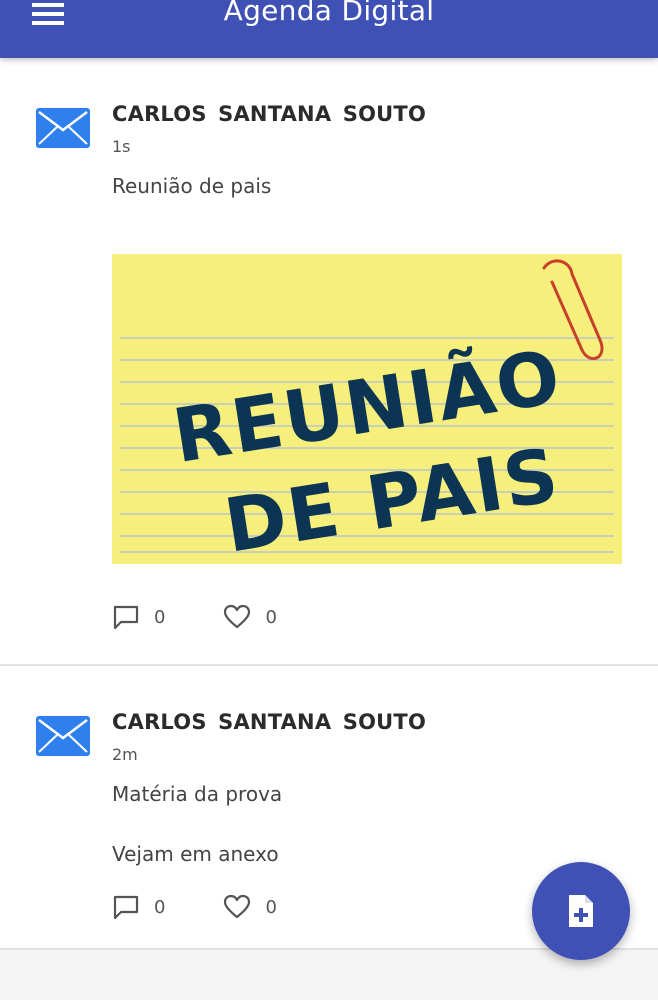 The image size is (658, 1000). Describe the element at coordinates (329, 13) in the screenshot. I see `app-title: Agenda Digital` at that location.